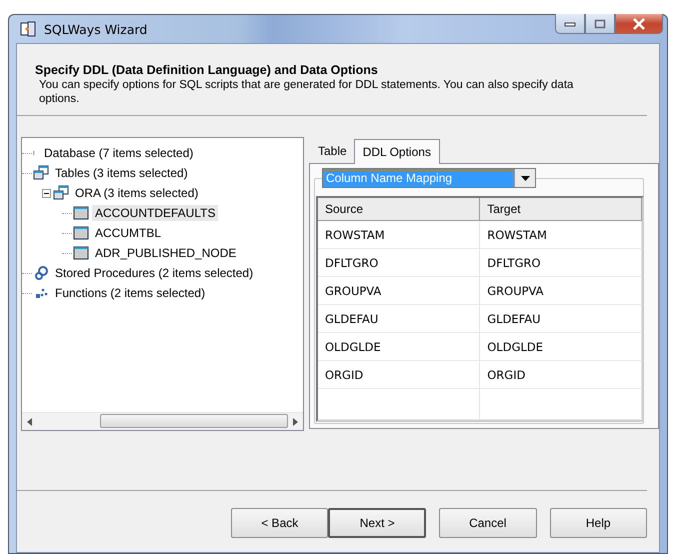 This screenshot has width=676, height=554. What do you see at coordinates (306, 92) in the screenshot?
I see `page-description: You can specify options for SQL scripts that are generated for DDL statements. You can also specify data options.` at bounding box center [306, 92].